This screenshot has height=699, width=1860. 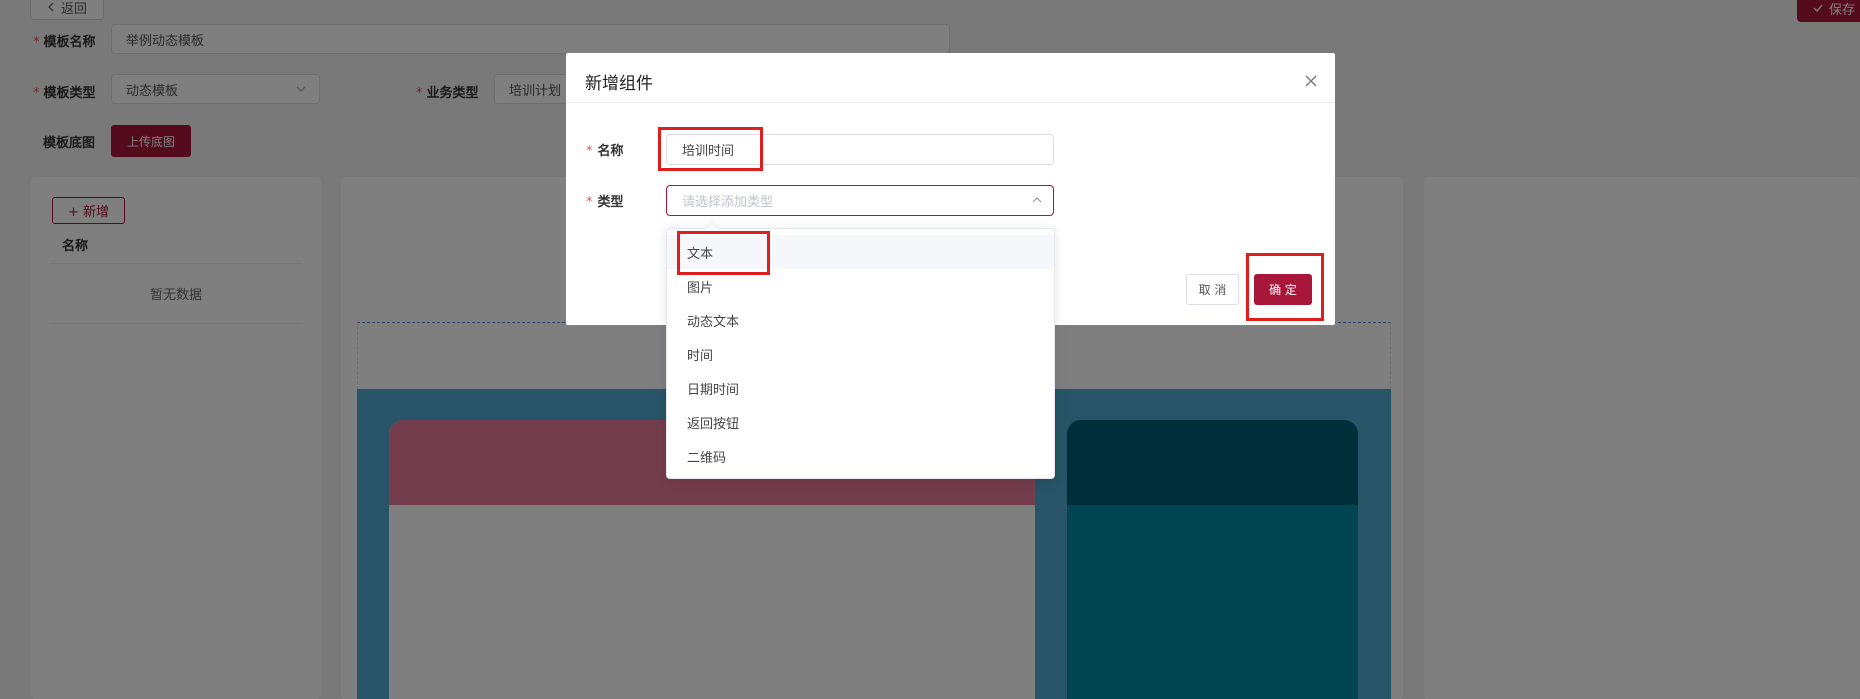 I want to click on dropdown-option-text: 文本, so click(x=860, y=252).